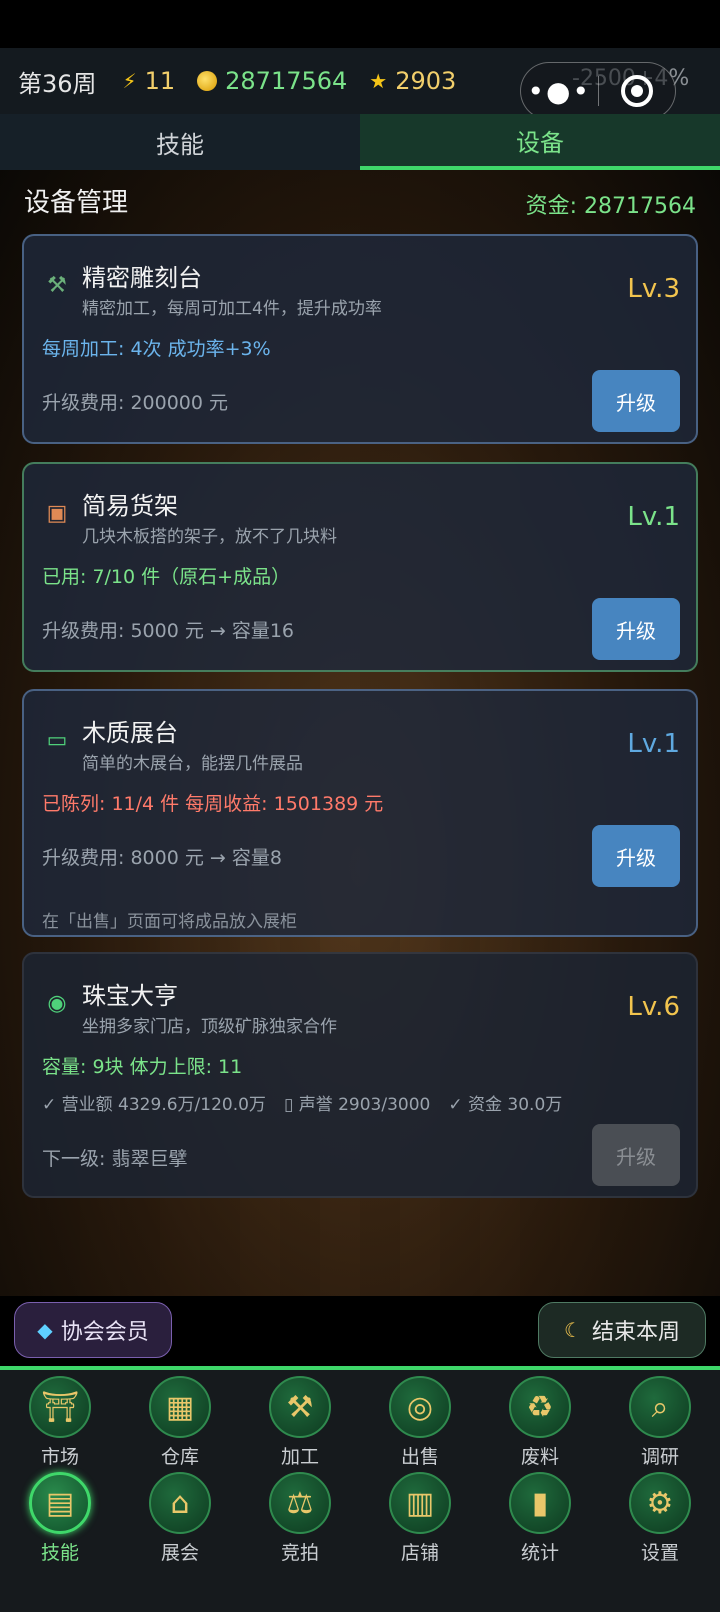  What do you see at coordinates (653, 1007) in the screenshot?
I see `shop-level: Lv.6` at bounding box center [653, 1007].